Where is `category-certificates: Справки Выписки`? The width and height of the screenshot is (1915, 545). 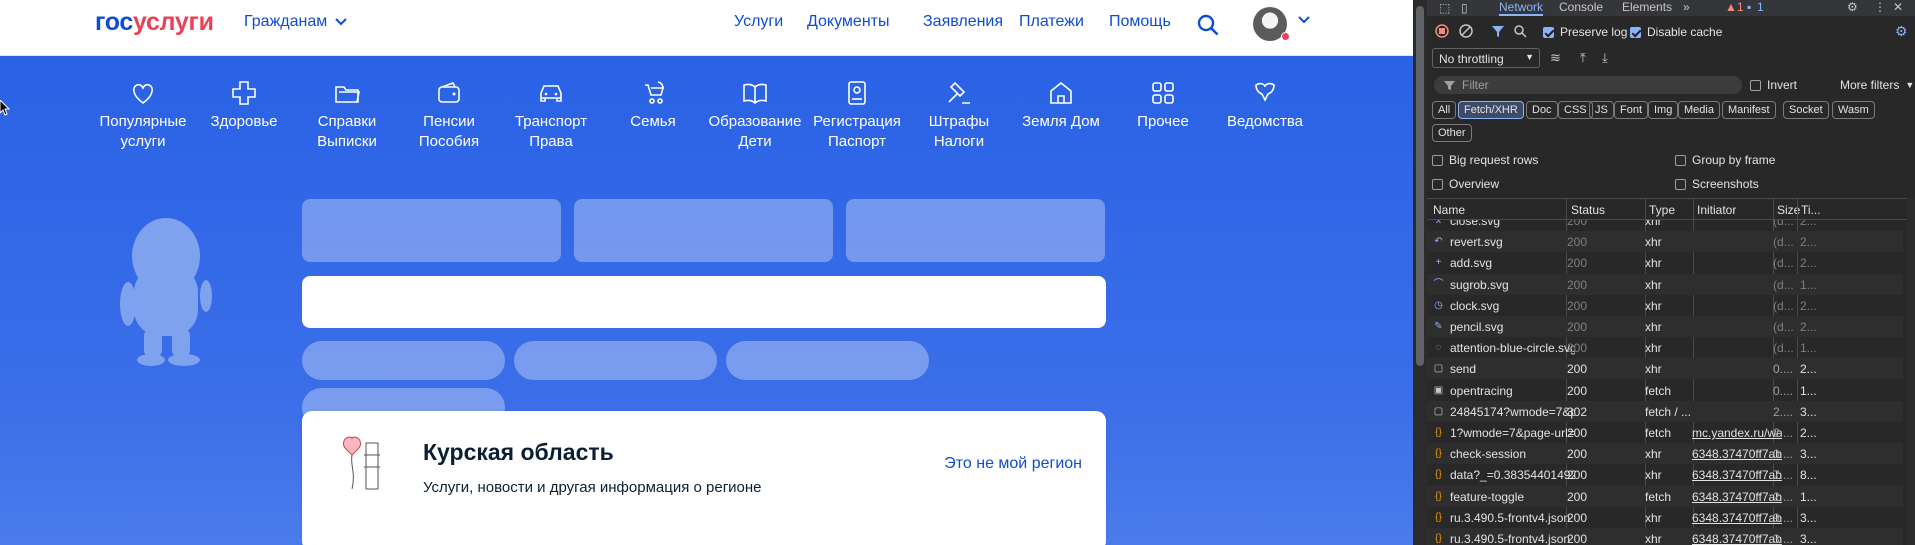
category-certificates: Справки Выписки is located at coordinates (347, 115).